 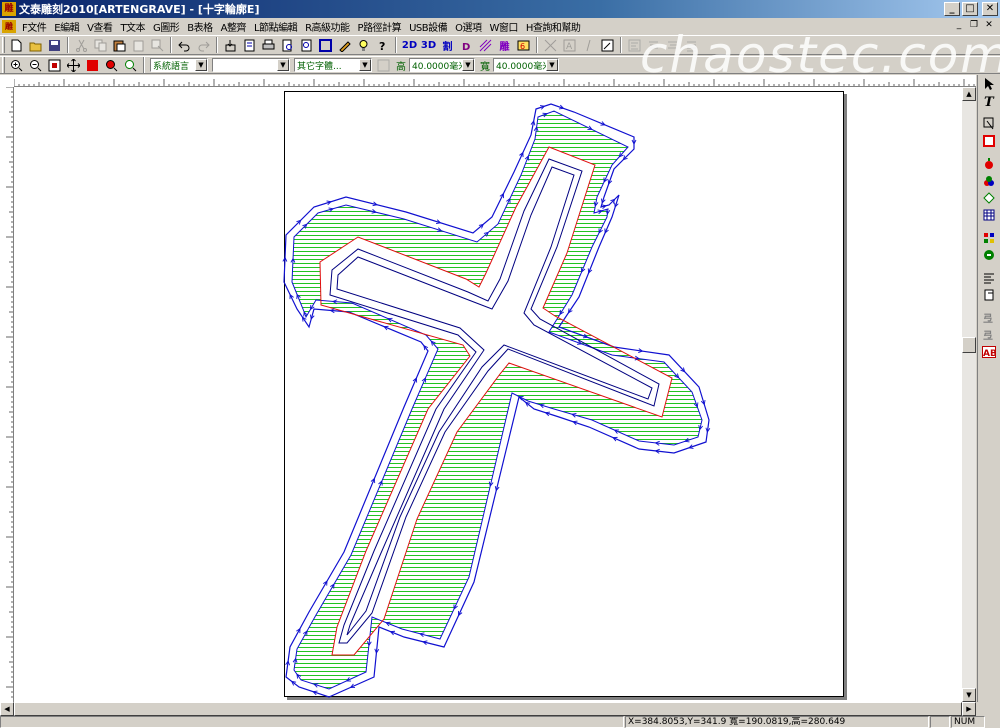 I want to click on menu-node-edit: L節點編輯, so click(x=275, y=26).